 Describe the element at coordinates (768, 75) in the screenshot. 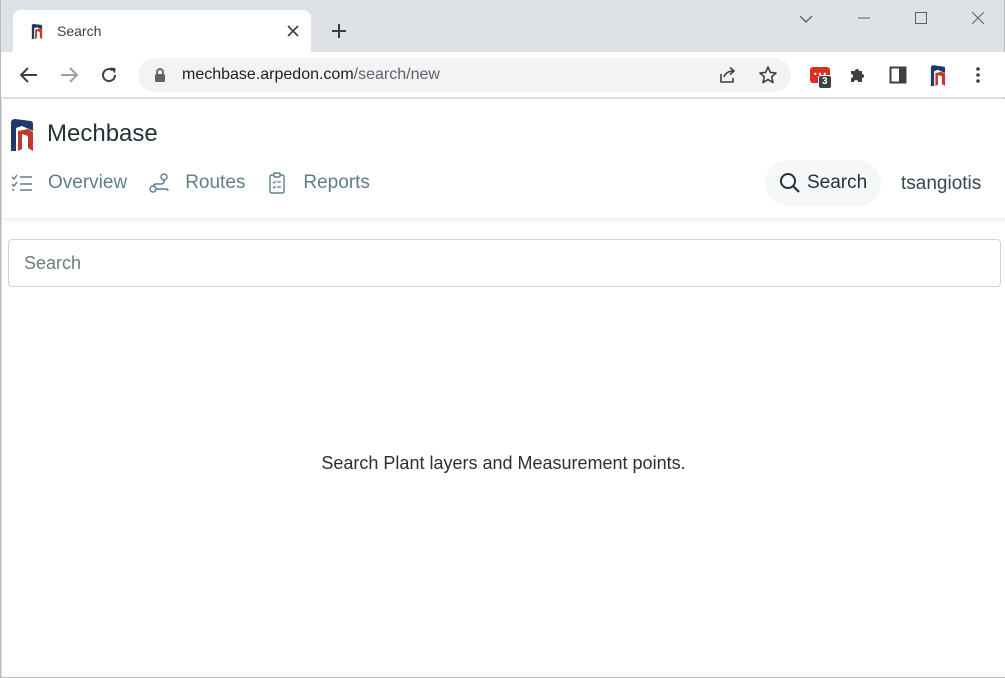

I see `bookmark-star-icon` at that location.